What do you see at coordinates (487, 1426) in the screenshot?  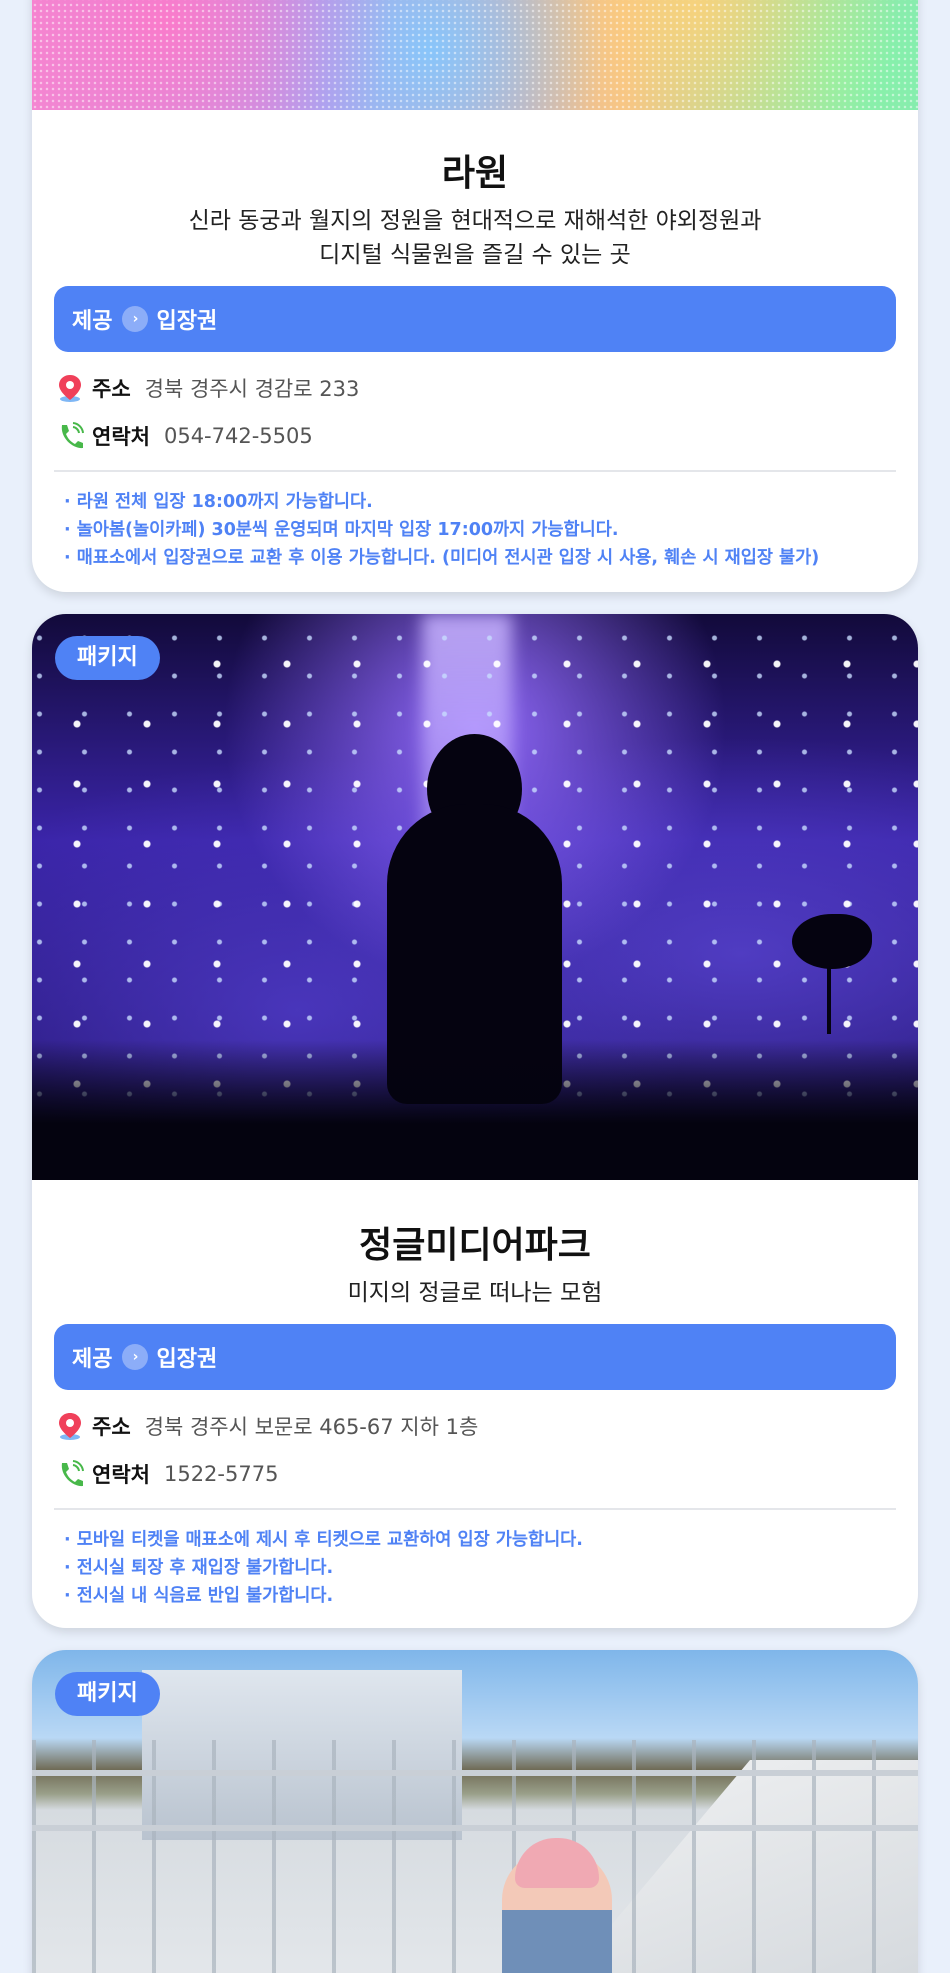 I see `address-row: 주소 경북 경주시 보문로 465-67 지하 1층` at bounding box center [487, 1426].